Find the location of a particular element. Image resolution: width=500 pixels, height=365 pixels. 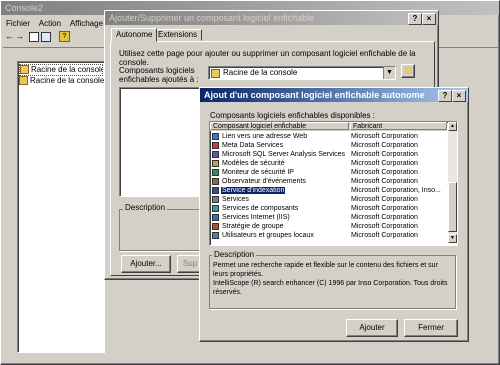

add-button: Ajouter is located at coordinates (372, 328).